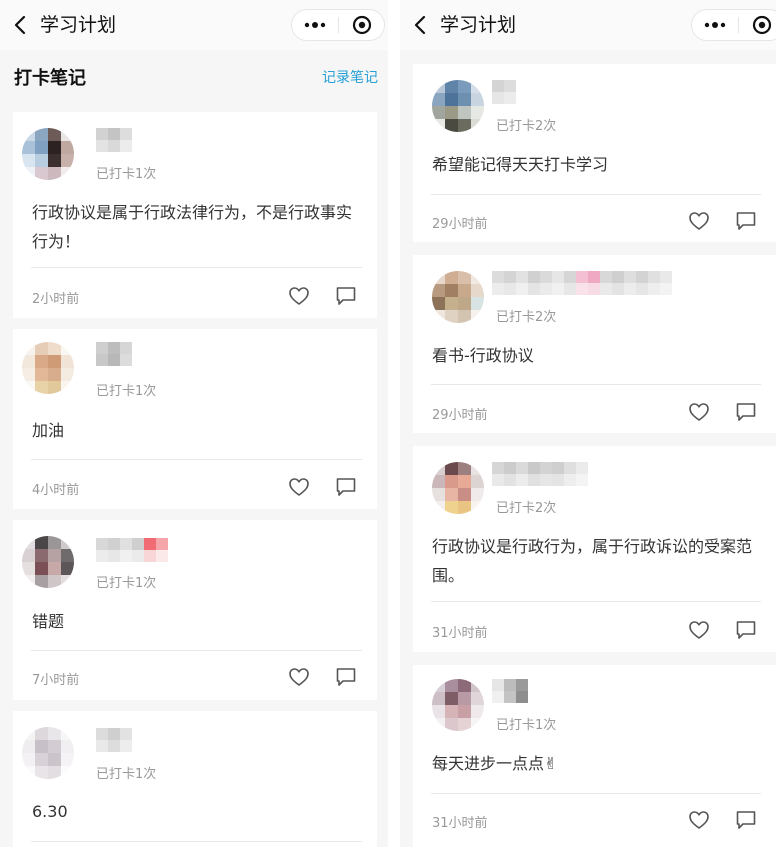 The image size is (776, 847). What do you see at coordinates (592, 561) in the screenshot?
I see `note-content: 行政协议是行政行为，属于行政诉讼的受案范围。` at bounding box center [592, 561].